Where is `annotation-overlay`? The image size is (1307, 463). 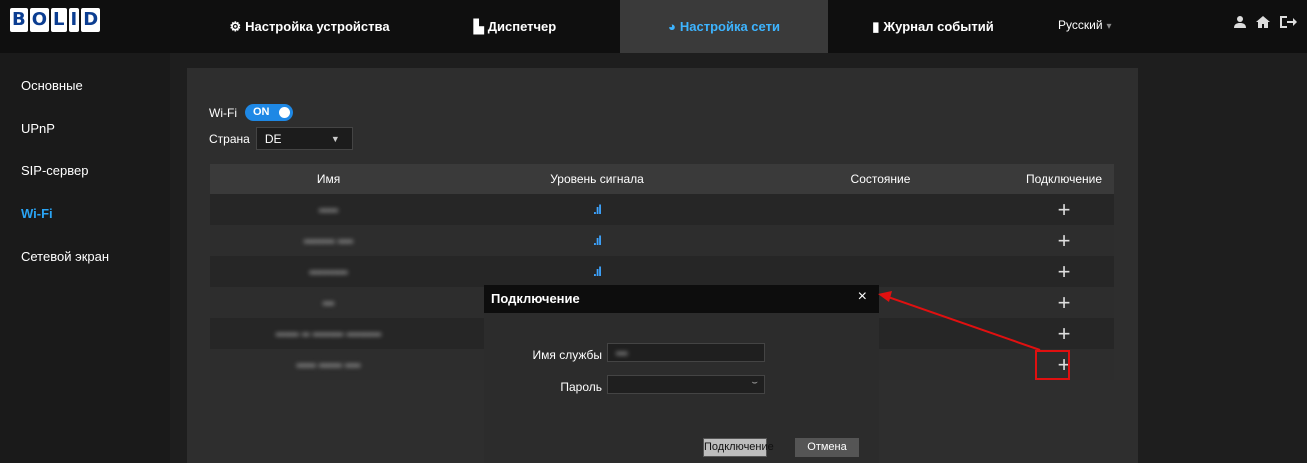 annotation-overlay is located at coordinates (974, 335).